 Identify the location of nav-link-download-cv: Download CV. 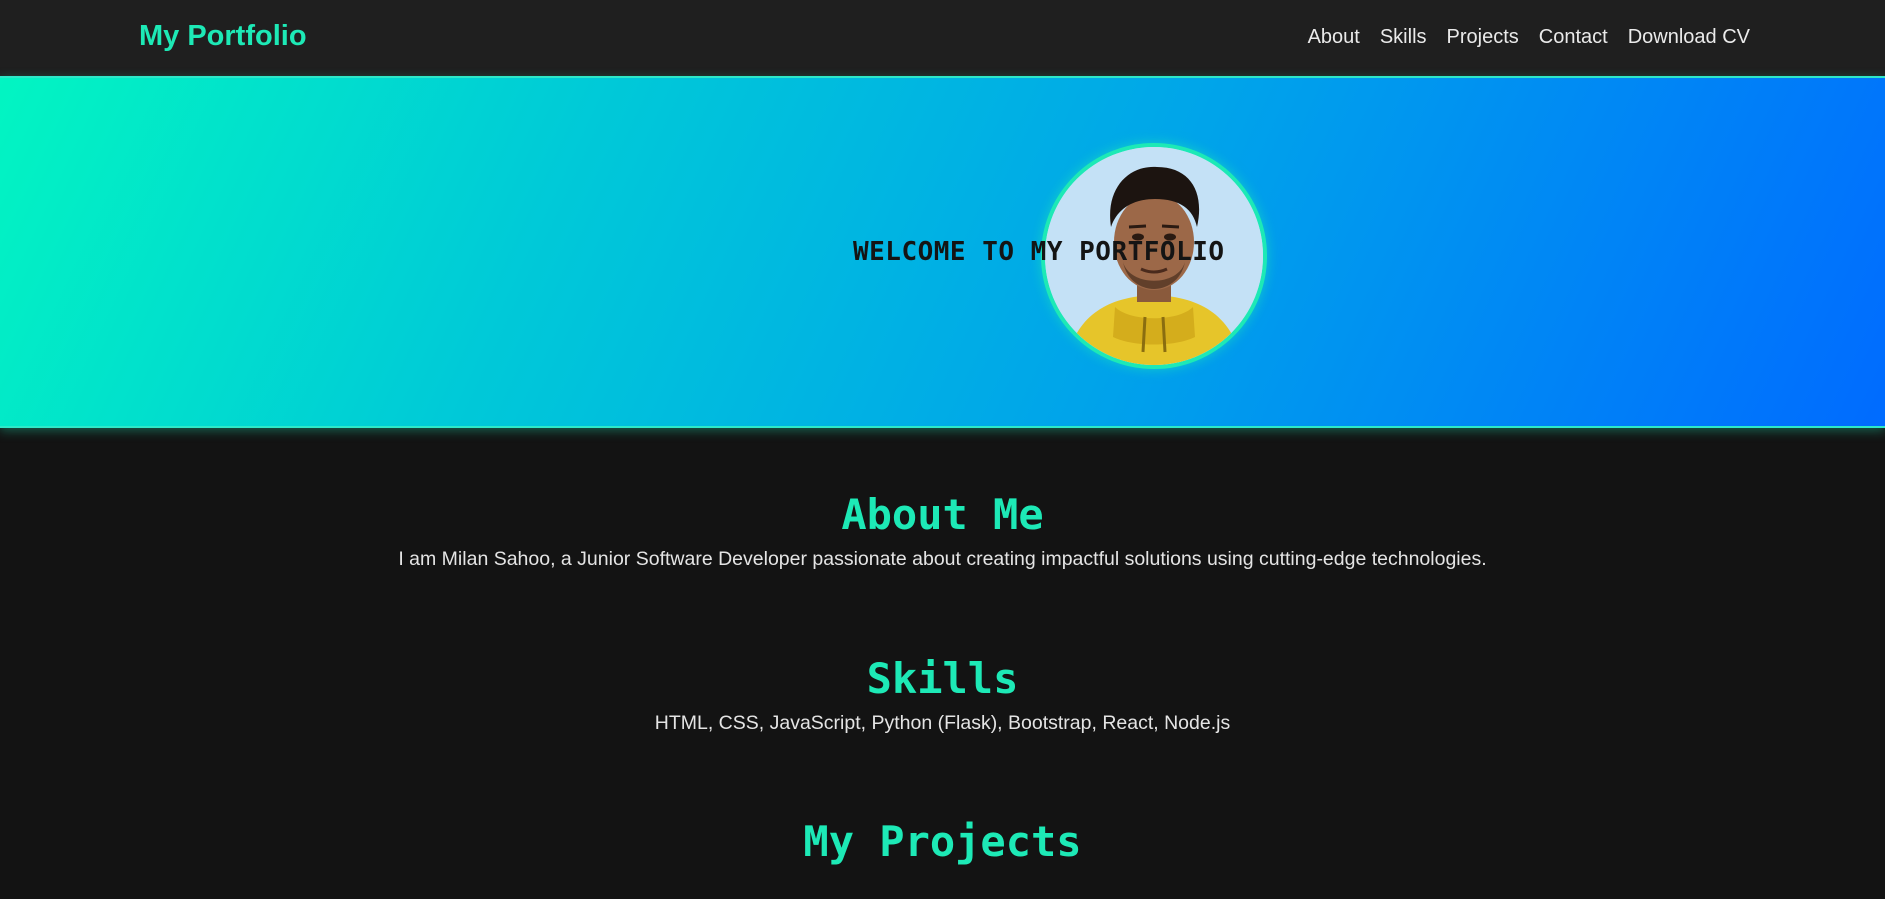
(1689, 37).